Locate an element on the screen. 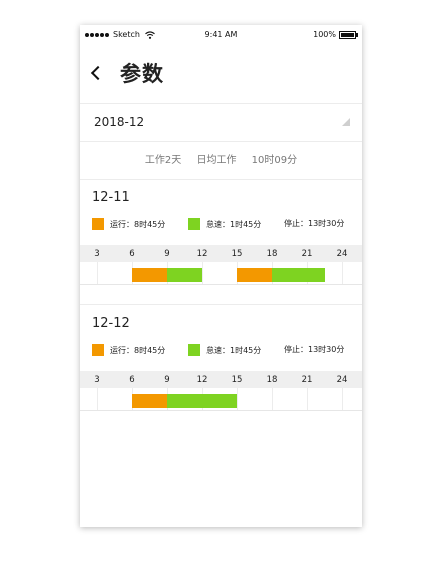 This screenshot has height=564, width=425. day-date: 12-11 is located at coordinates (111, 197).